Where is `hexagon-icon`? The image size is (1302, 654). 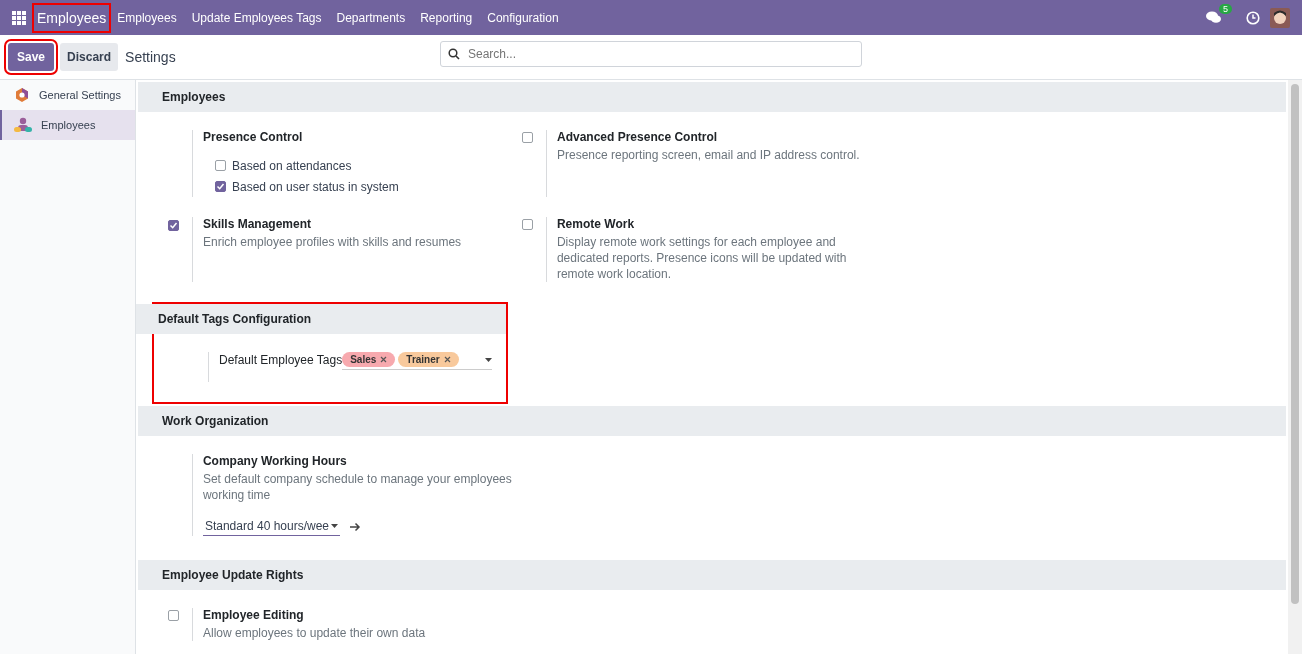
hexagon-icon is located at coordinates (22, 95).